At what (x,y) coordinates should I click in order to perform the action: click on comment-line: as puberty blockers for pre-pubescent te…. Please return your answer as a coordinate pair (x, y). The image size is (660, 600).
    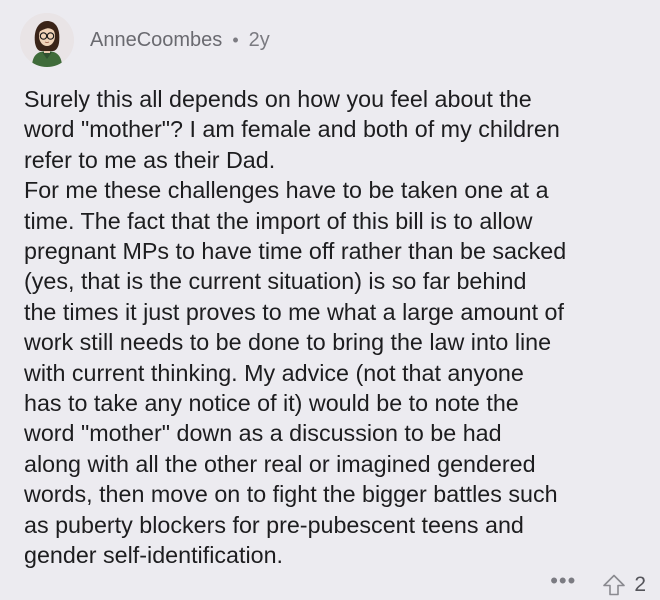
    Looking at the image, I should click on (274, 524).